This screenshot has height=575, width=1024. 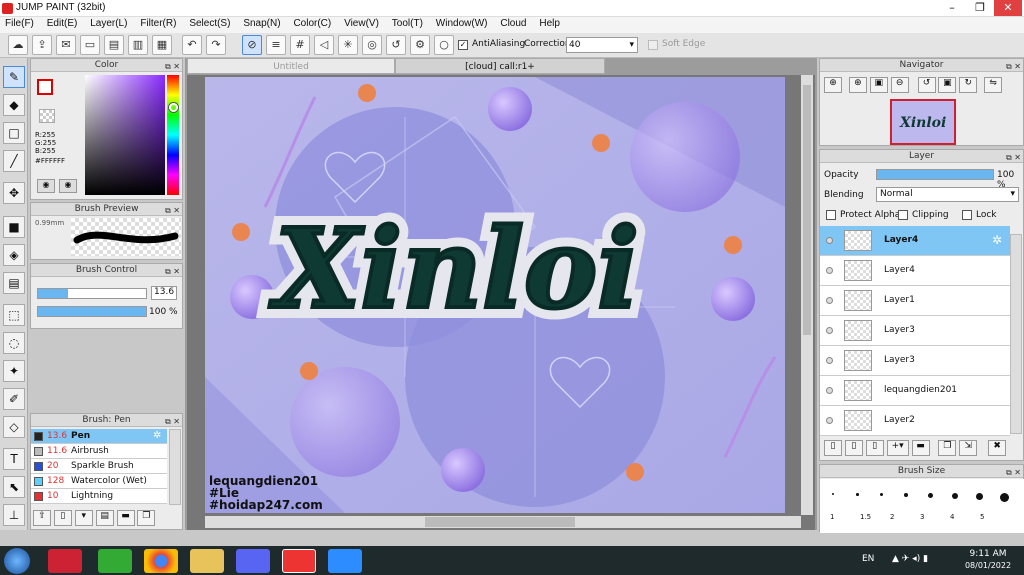 I want to click on brush-opacity-slider, so click(x=92, y=311).